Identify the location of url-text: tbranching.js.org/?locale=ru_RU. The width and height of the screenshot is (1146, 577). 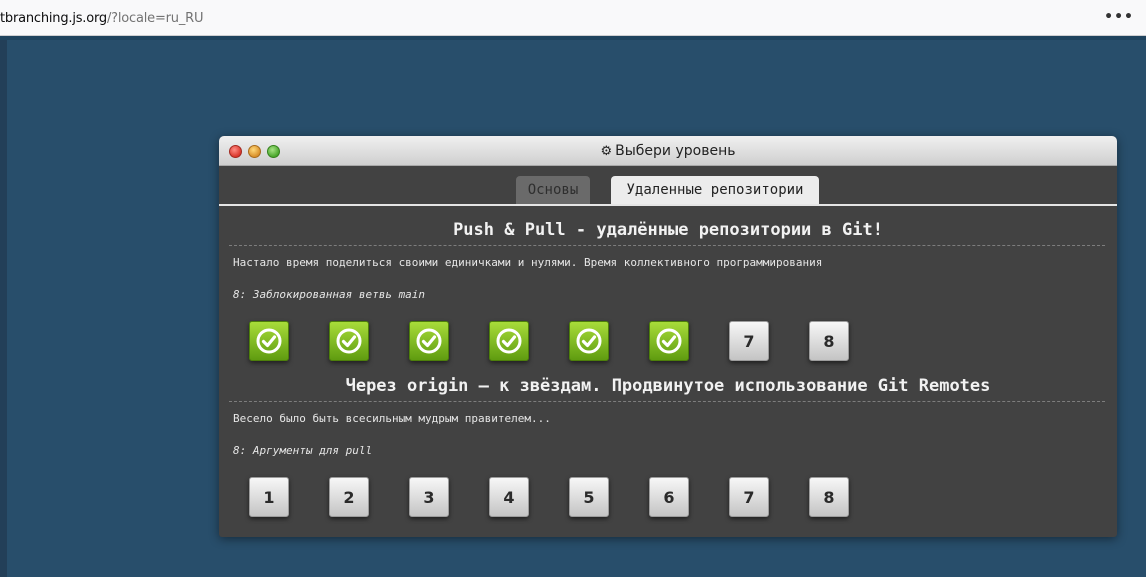
(101, 18).